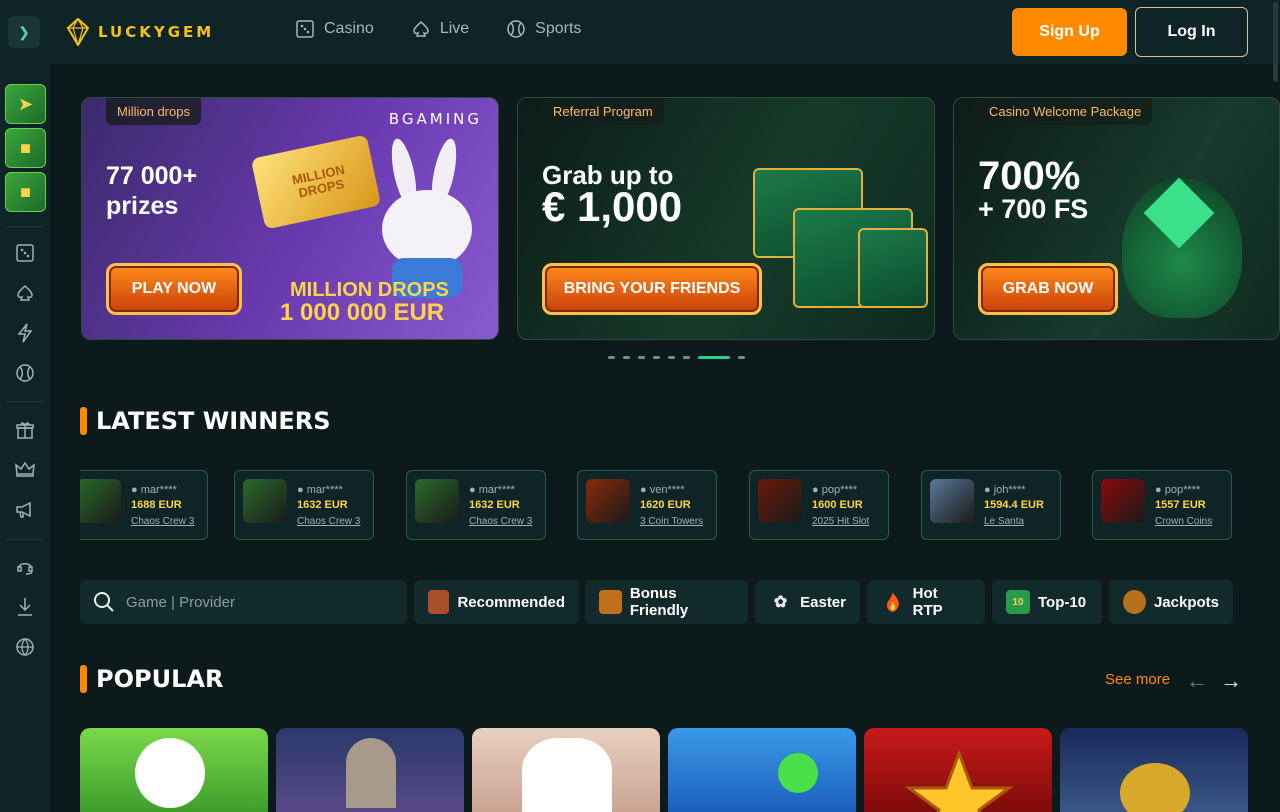 The width and height of the screenshot is (1280, 812). Describe the element at coordinates (496, 602) in the screenshot. I see `category-recommended: Recommended` at that location.